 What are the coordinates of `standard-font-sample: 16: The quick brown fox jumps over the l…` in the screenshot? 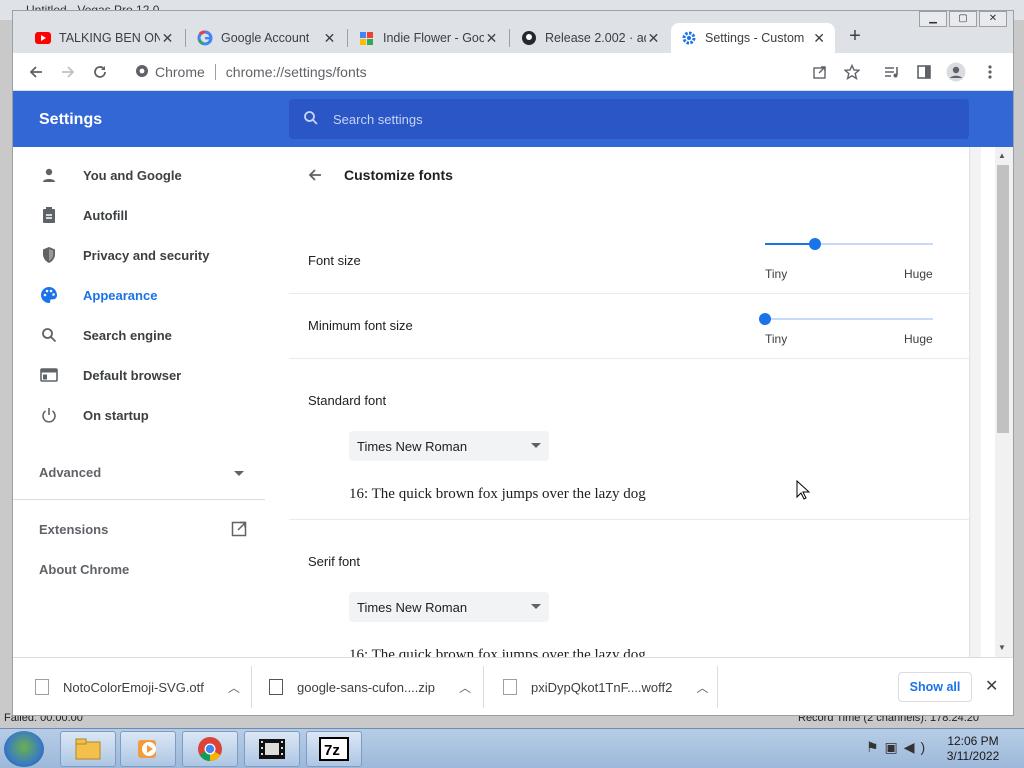 It's located at (497, 494).